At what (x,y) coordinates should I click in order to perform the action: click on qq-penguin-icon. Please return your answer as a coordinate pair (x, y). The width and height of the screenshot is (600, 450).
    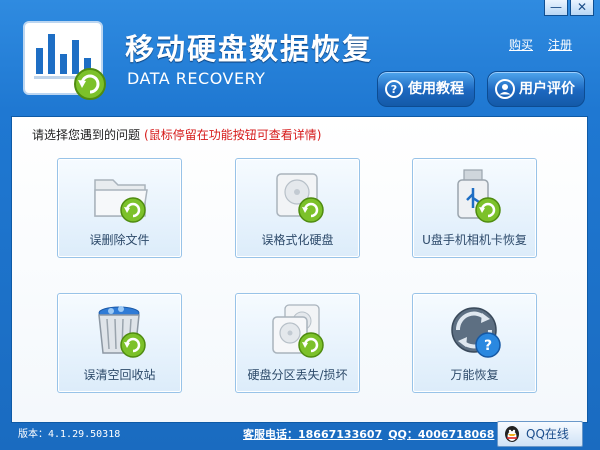
    Looking at the image, I should click on (512, 434).